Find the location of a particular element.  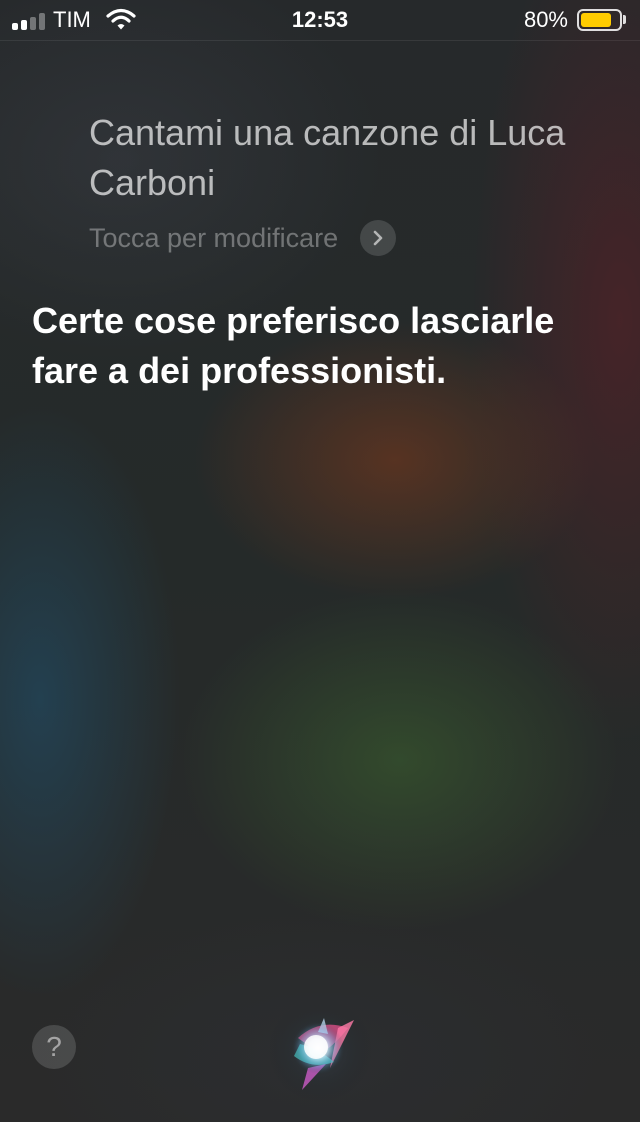

help-button: ? is located at coordinates (54, 1047).